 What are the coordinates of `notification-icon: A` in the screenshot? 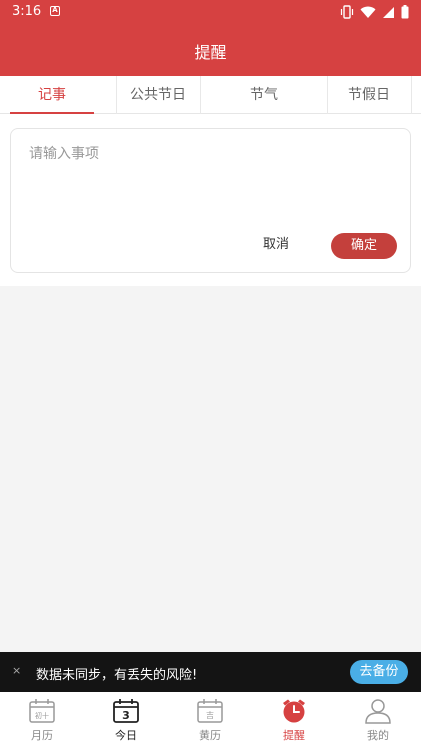 It's located at (55, 11).